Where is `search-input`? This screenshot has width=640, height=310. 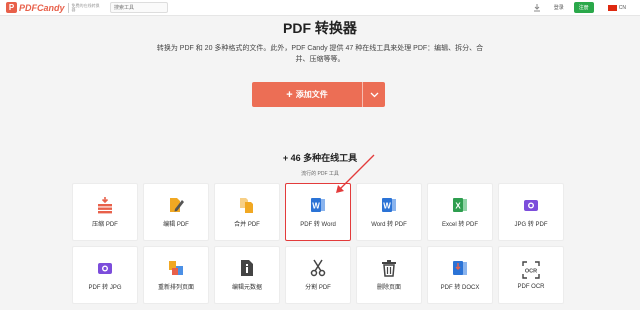
search-input is located at coordinates (139, 7).